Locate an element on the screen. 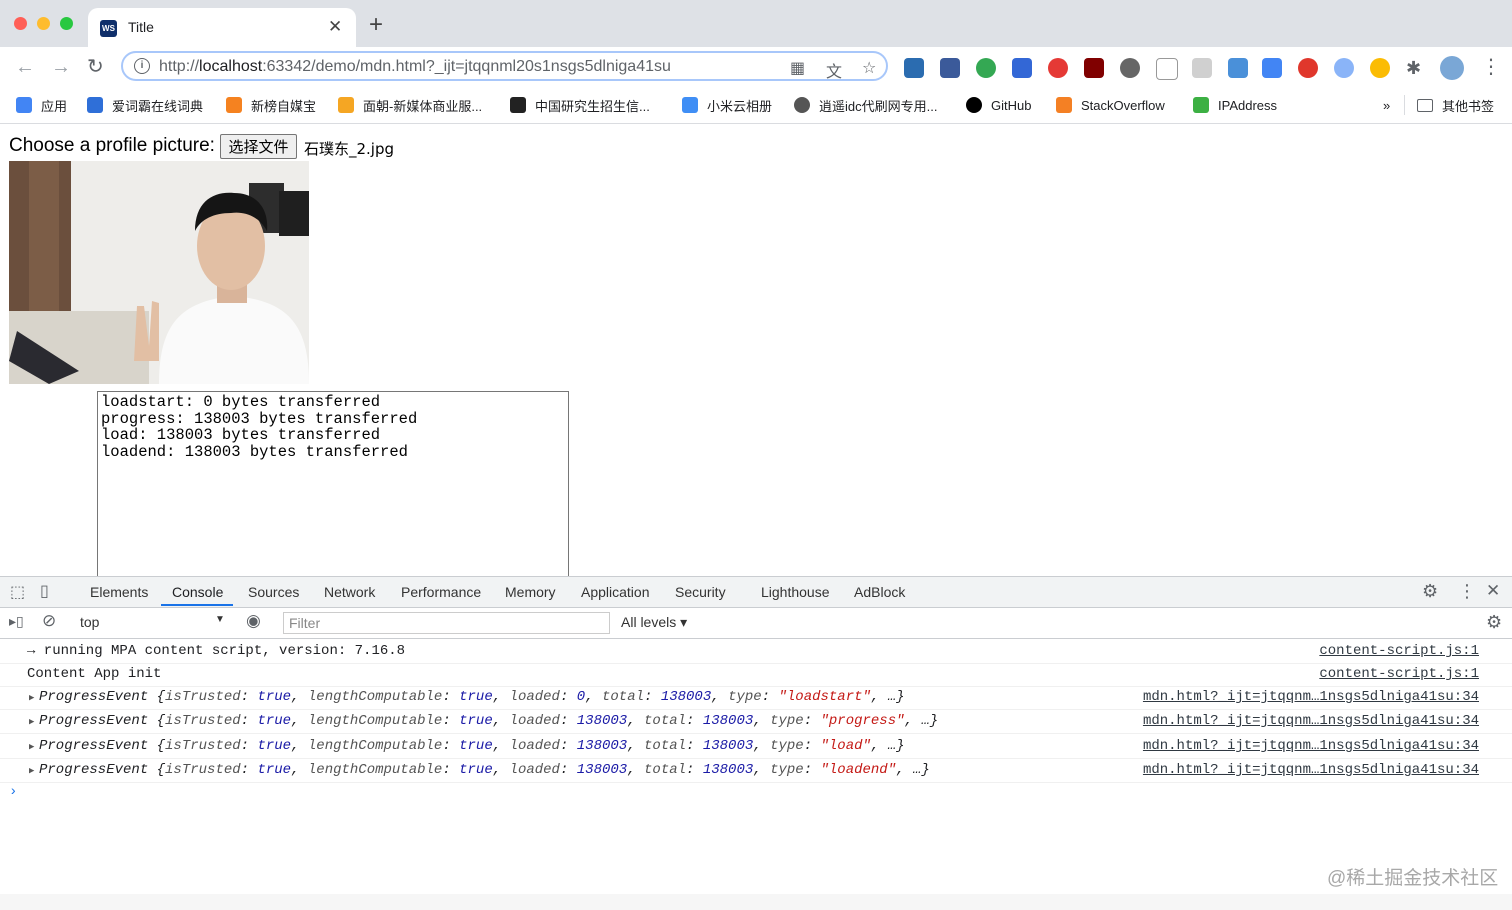 This screenshot has width=1512, height=910. clear-console-icon: ⊘ is located at coordinates (49, 621).